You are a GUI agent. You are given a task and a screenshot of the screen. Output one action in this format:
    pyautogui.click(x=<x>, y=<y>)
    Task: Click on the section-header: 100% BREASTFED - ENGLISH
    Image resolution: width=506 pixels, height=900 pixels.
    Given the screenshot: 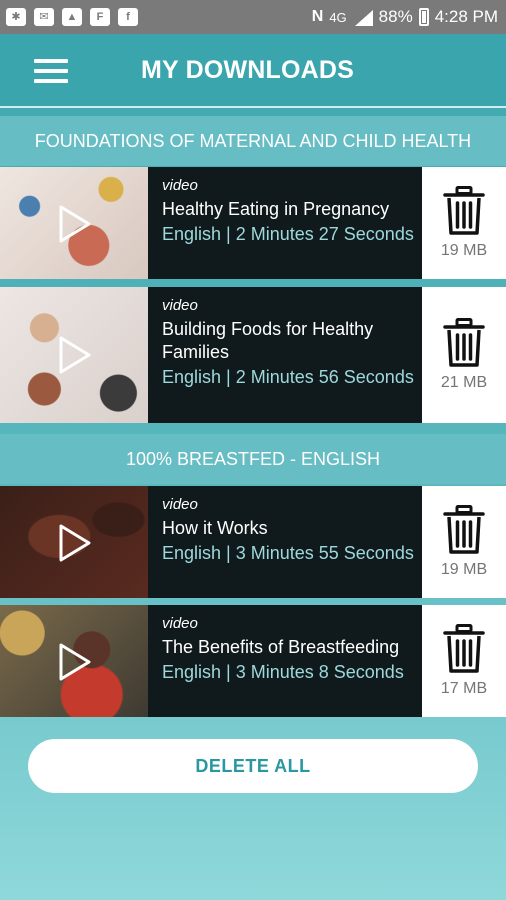 What is the action you would take?
    pyautogui.click(x=253, y=459)
    